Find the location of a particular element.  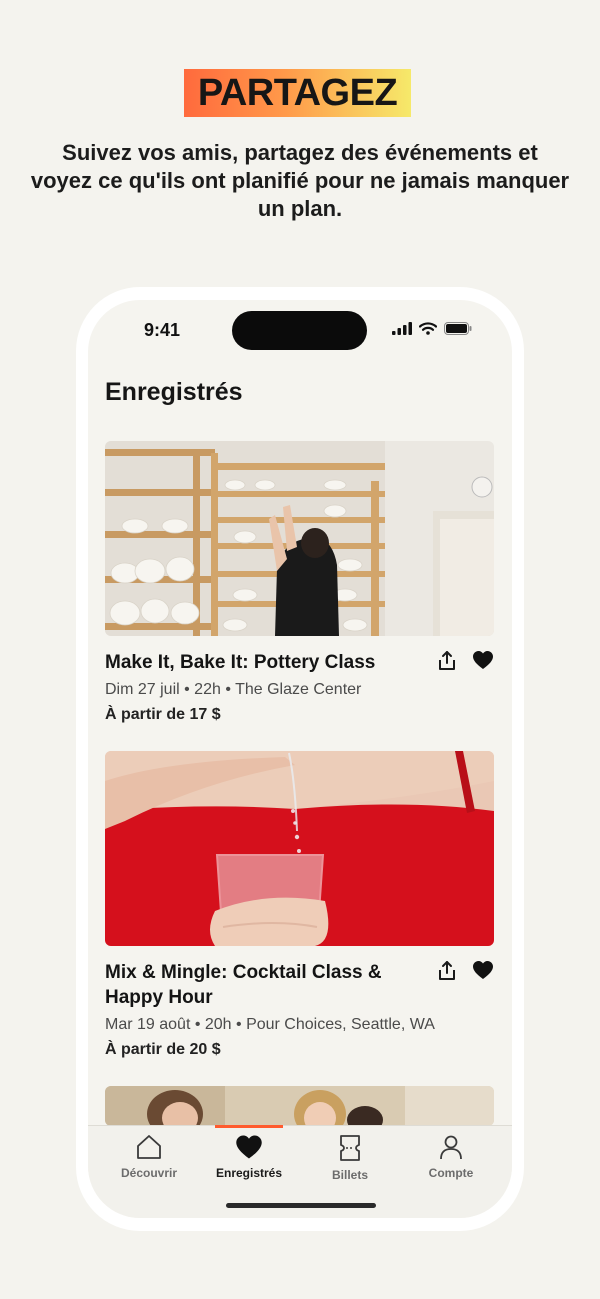

home-icon is located at coordinates (149, 1147).